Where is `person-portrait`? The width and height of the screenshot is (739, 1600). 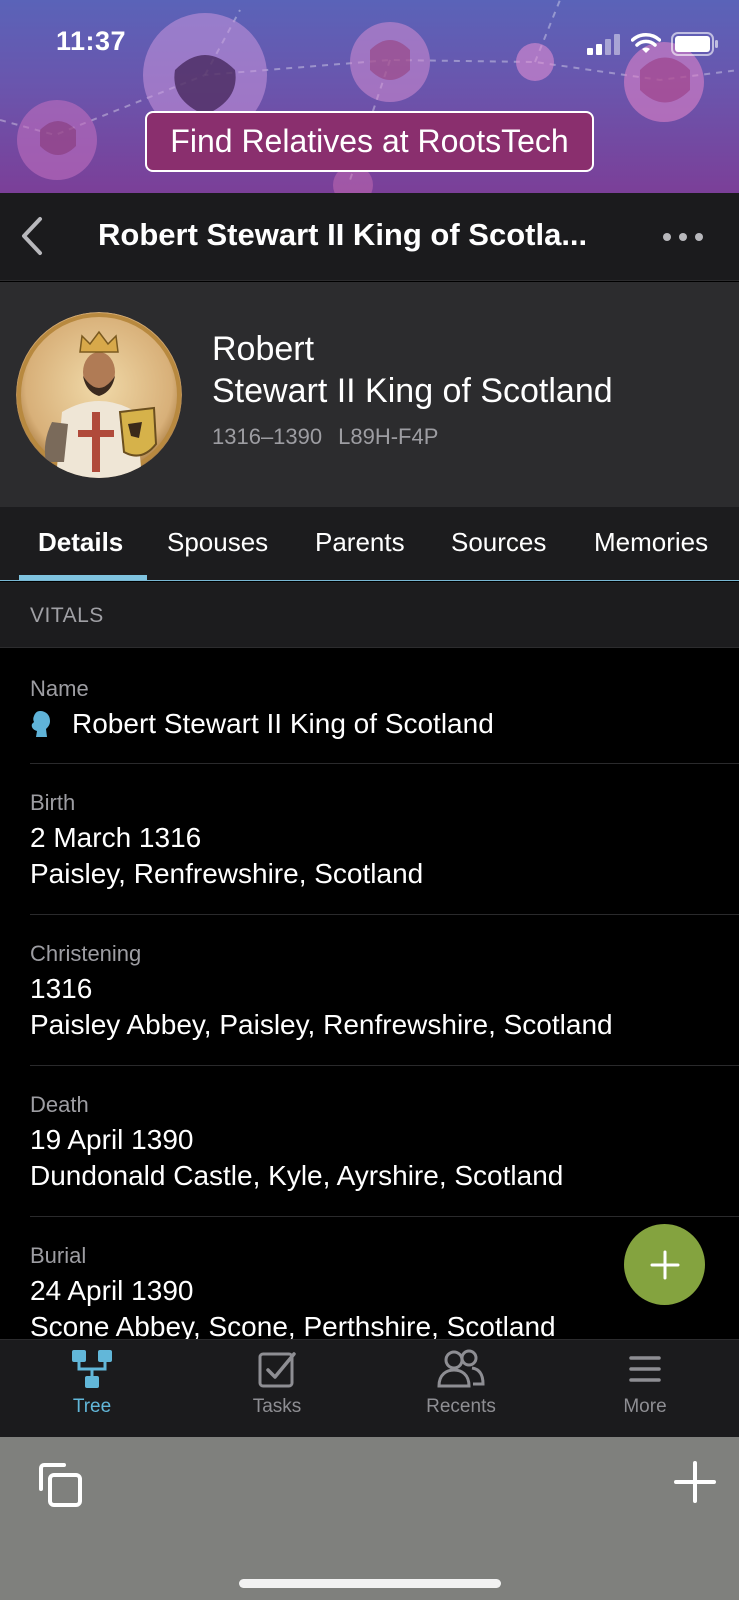
person-portrait is located at coordinates (99, 395).